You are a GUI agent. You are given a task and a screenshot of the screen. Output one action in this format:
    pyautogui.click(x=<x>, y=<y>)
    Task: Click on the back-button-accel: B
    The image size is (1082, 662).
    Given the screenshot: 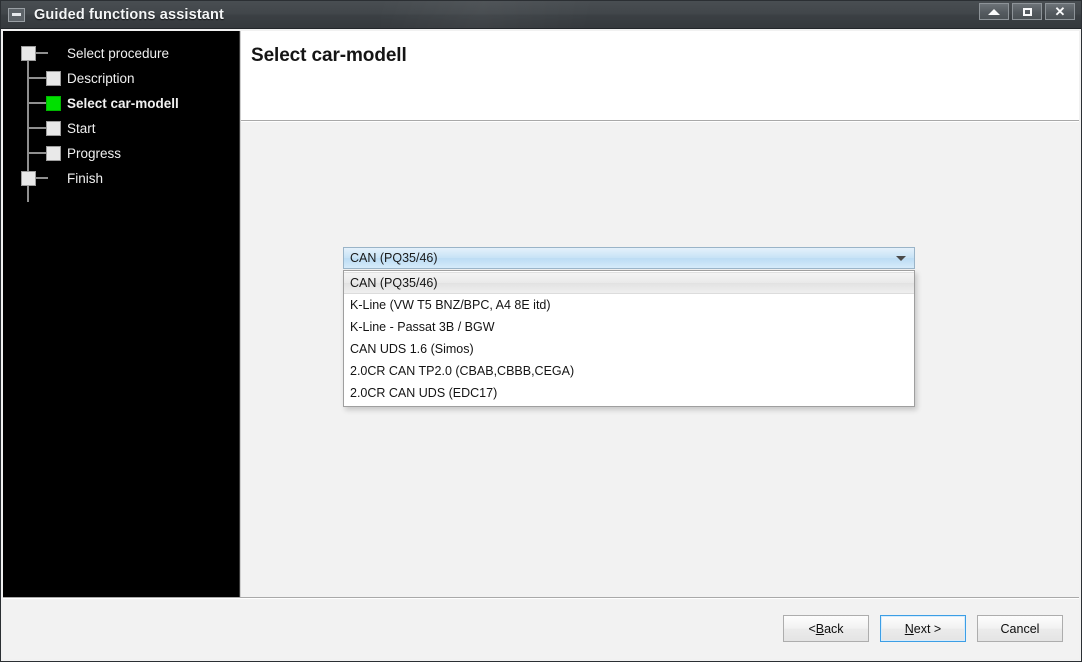 What is the action you would take?
    pyautogui.click(x=820, y=628)
    